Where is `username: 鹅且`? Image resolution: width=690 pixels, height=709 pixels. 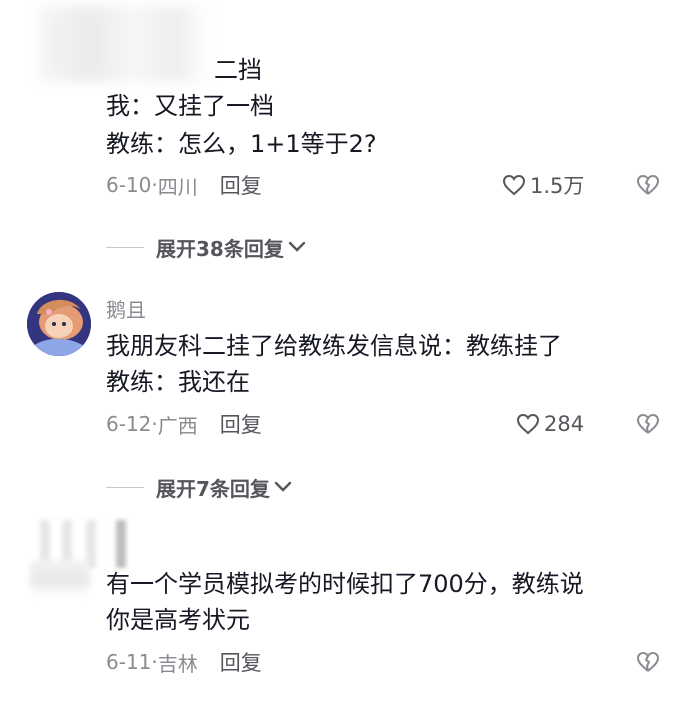 username: 鹅且 is located at coordinates (126, 308).